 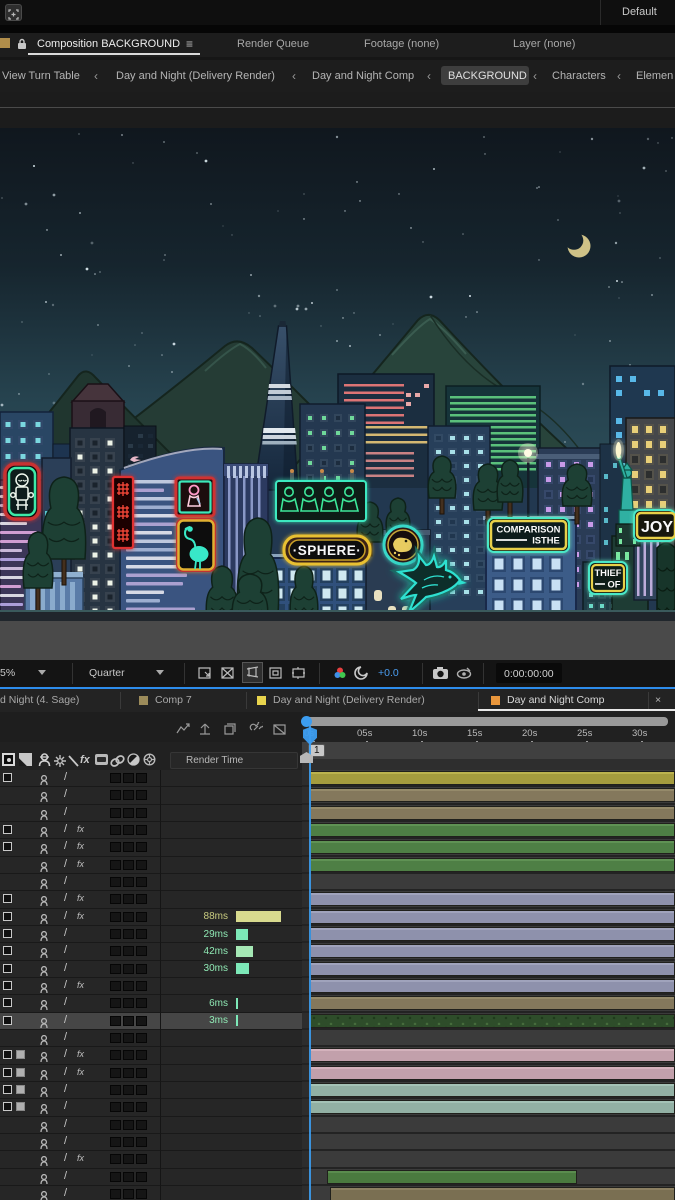 I want to click on svg-text: THIEF, so click(x=607, y=572).